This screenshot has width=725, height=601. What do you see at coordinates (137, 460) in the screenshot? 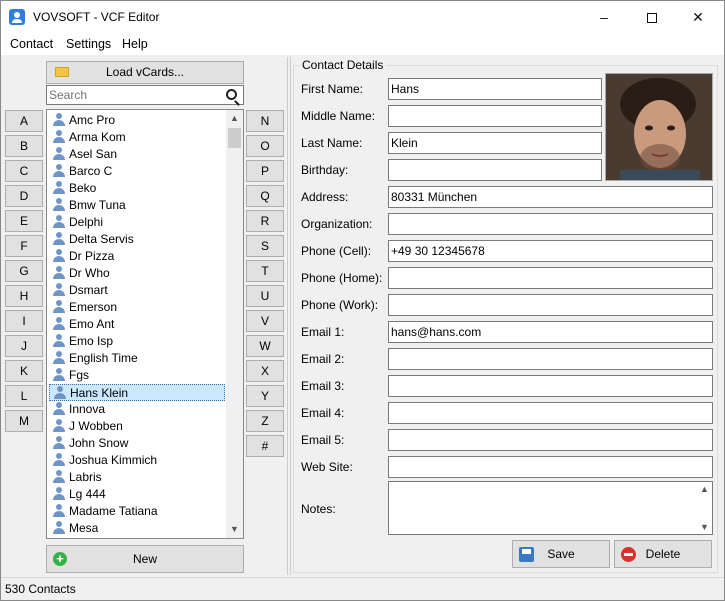
I see `contact-list-item: Joshua Kimmich` at bounding box center [137, 460].